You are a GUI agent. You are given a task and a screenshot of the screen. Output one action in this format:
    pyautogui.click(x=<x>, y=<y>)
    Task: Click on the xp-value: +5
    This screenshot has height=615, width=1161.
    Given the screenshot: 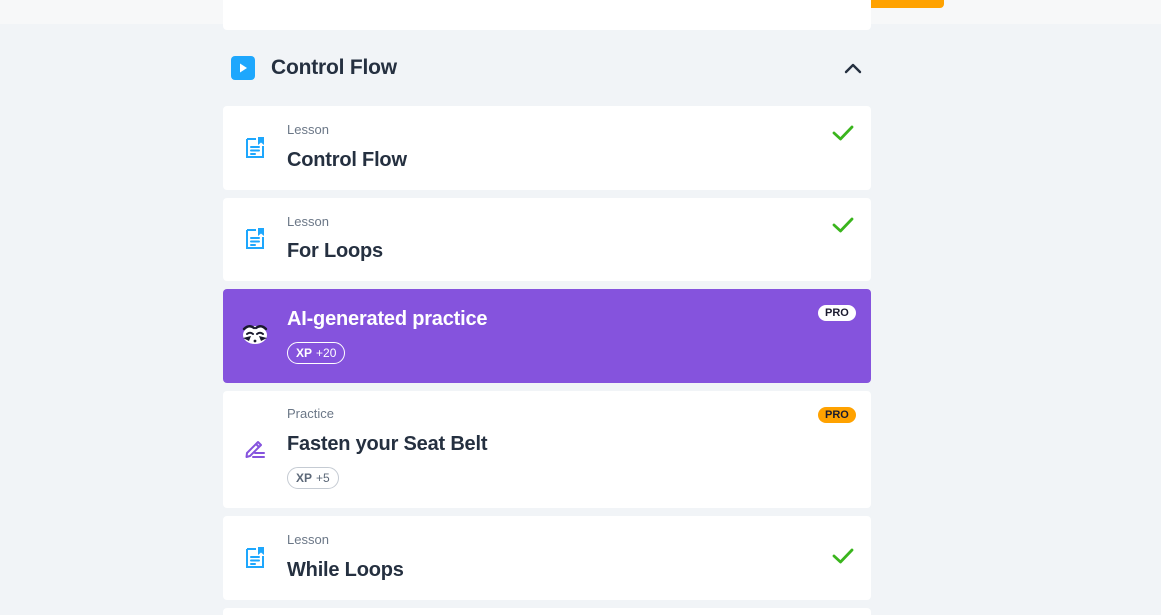 What is the action you would take?
    pyautogui.click(x=323, y=478)
    